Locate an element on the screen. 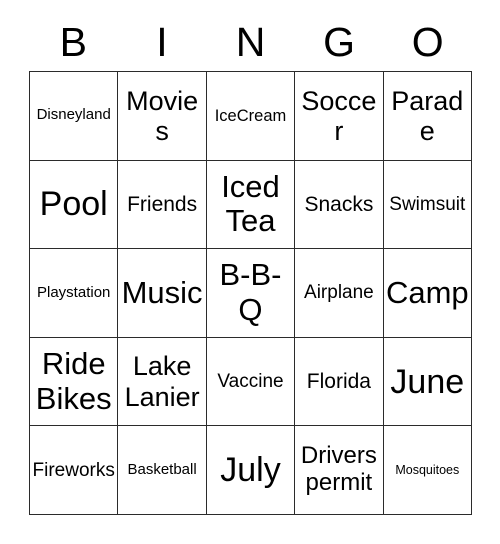  header-letter-g: G is located at coordinates (339, 42).